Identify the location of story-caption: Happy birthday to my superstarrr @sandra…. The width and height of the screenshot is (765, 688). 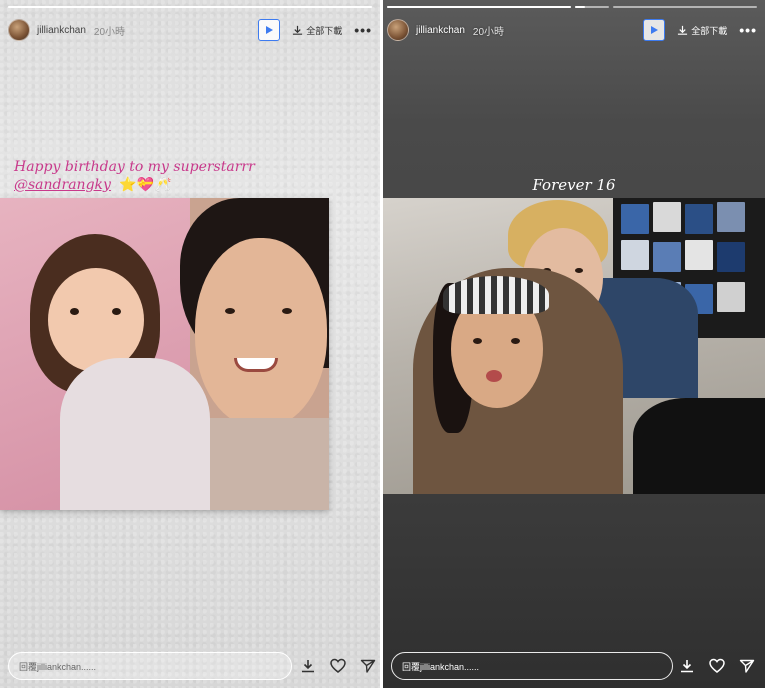
(134, 176).